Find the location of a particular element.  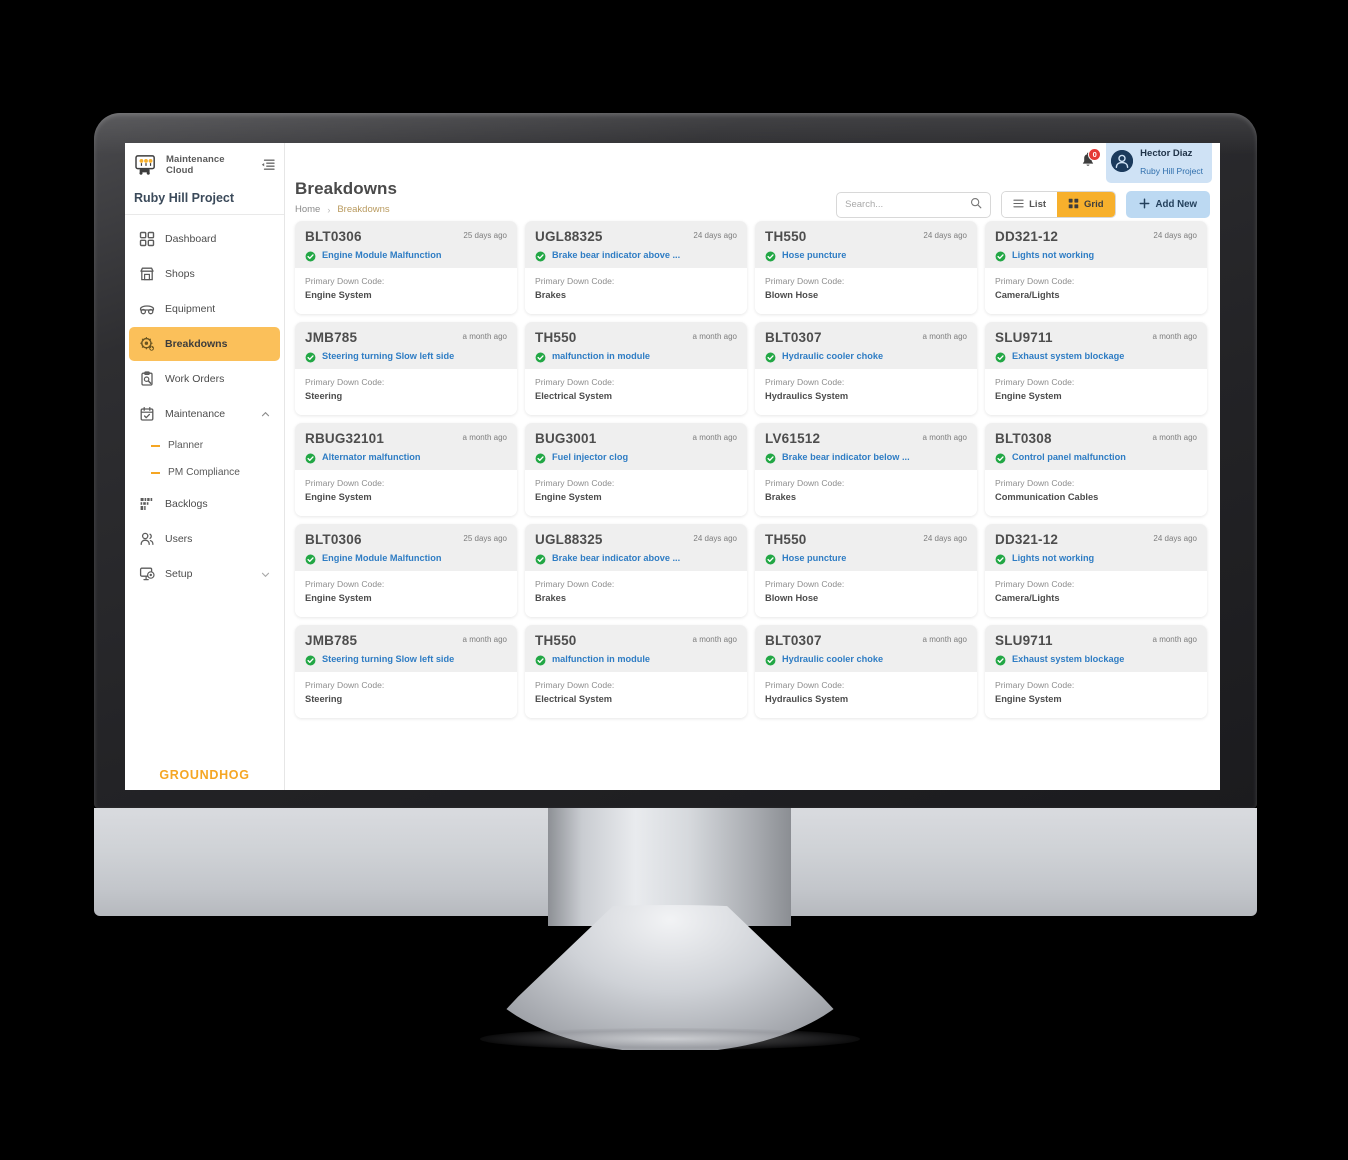

breadcrumb-home: Home is located at coordinates (307, 209).